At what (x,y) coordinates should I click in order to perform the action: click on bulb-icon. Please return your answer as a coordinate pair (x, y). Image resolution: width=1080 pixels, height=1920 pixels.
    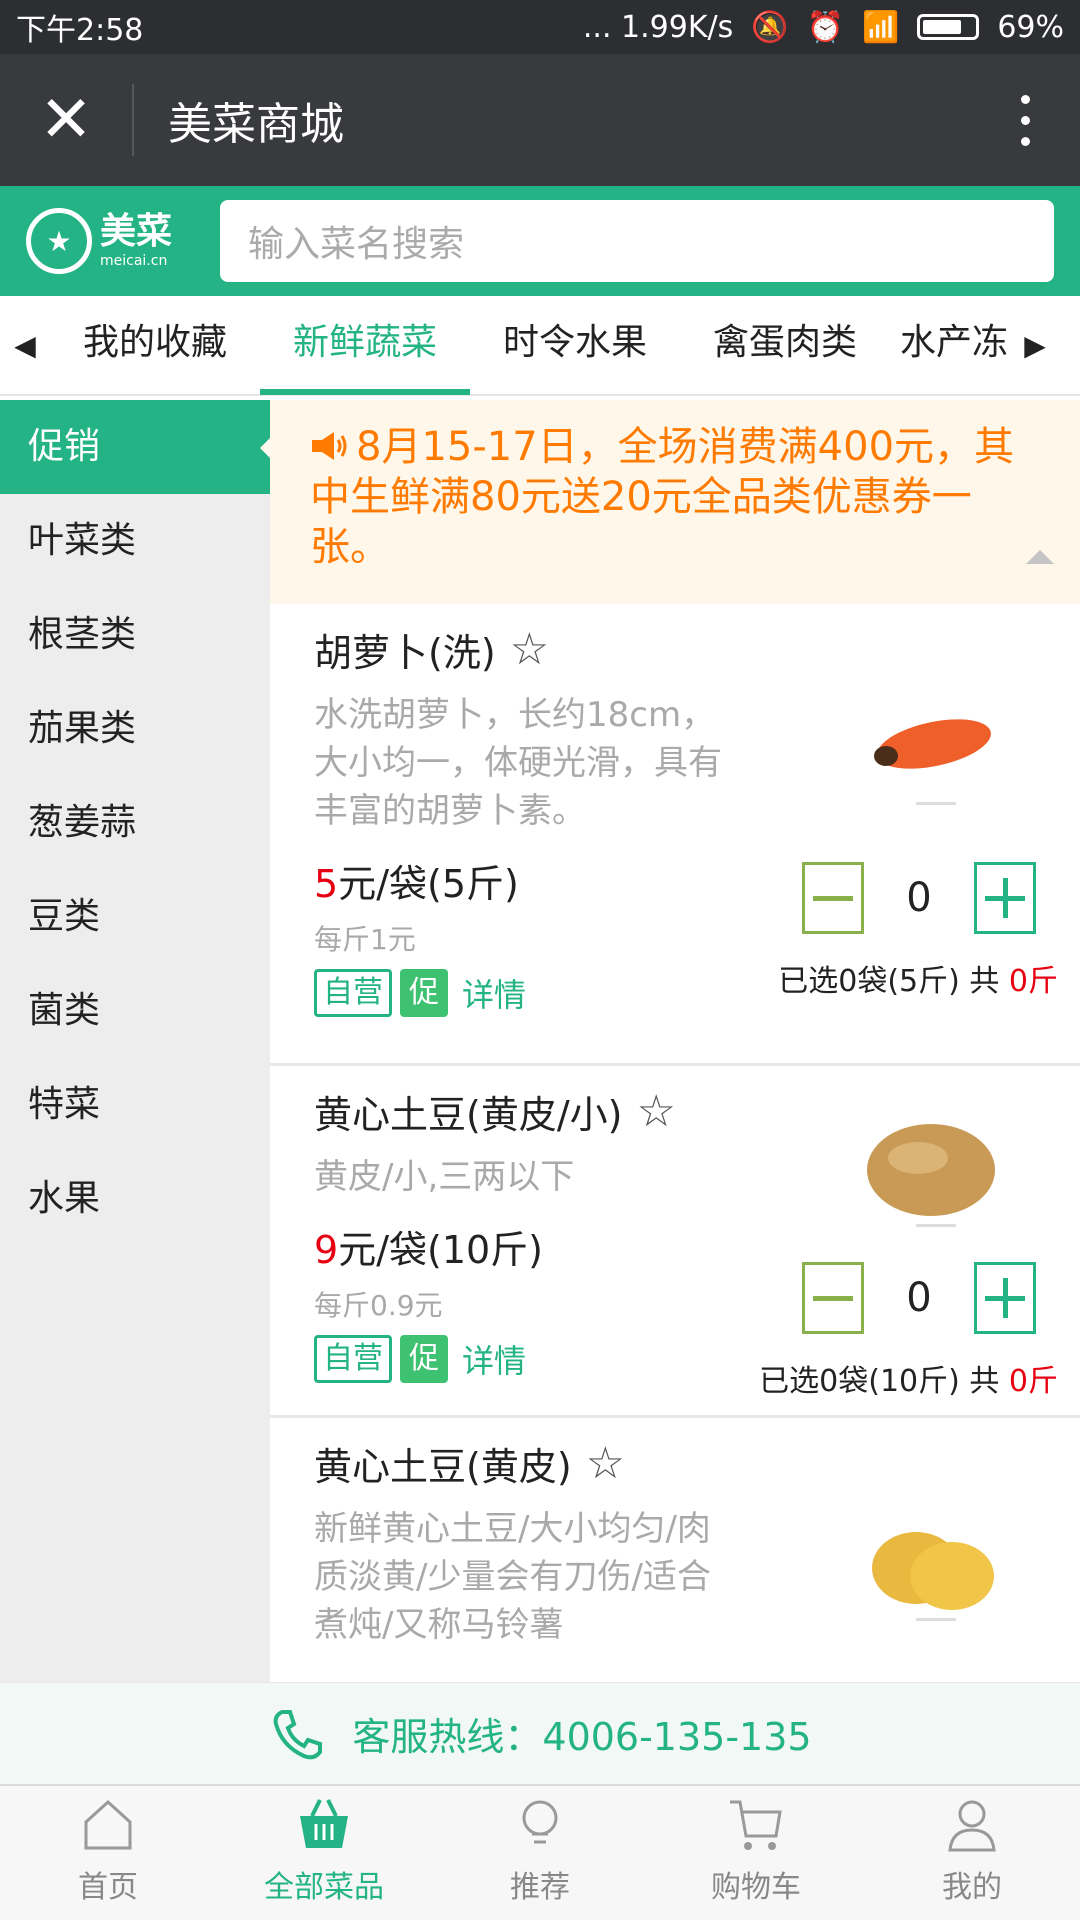
    Looking at the image, I should click on (540, 1822).